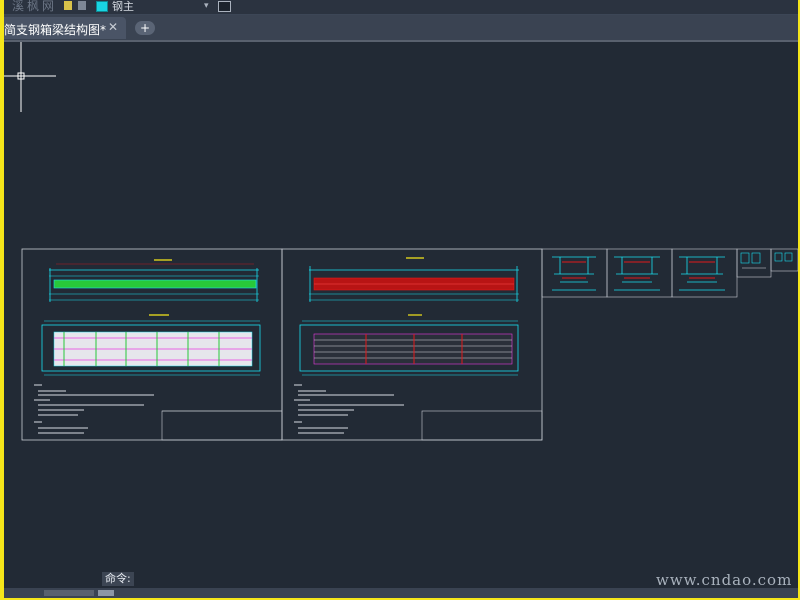 The height and width of the screenshot is (600, 800). Describe the element at coordinates (123, 7) in the screenshot. I see `layer-name: 钢主` at that location.